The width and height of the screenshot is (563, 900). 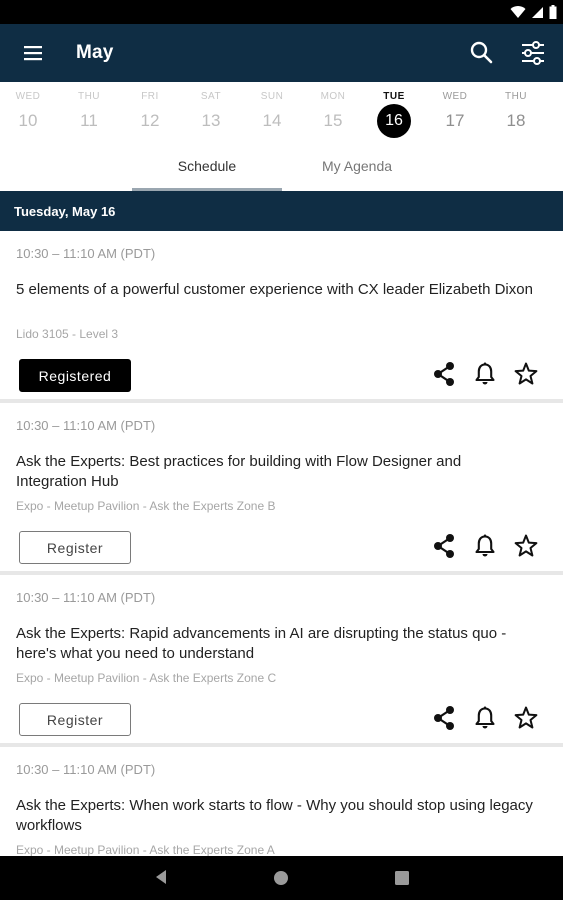 I want to click on tab-schedule: Schedule, so click(x=207, y=166).